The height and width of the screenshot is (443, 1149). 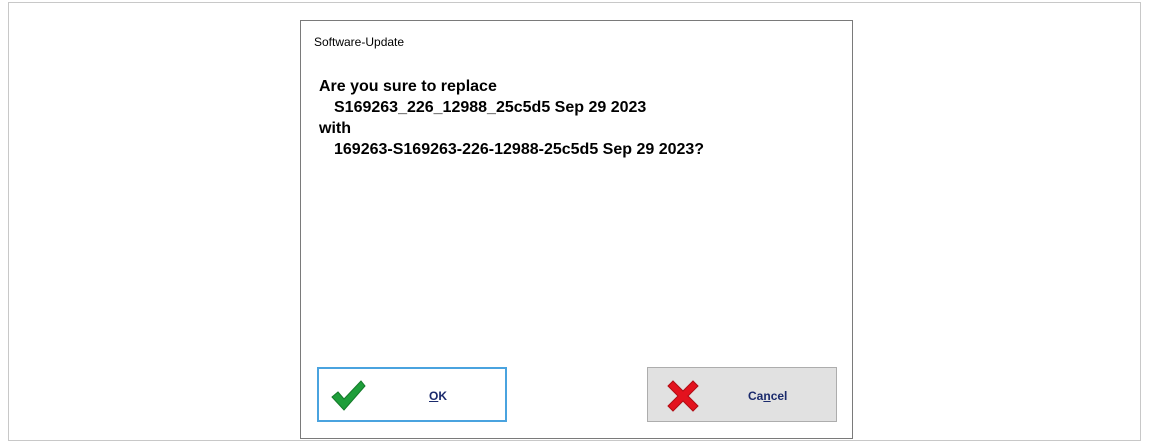 I want to click on checkmark-icon, so click(x=348, y=395).